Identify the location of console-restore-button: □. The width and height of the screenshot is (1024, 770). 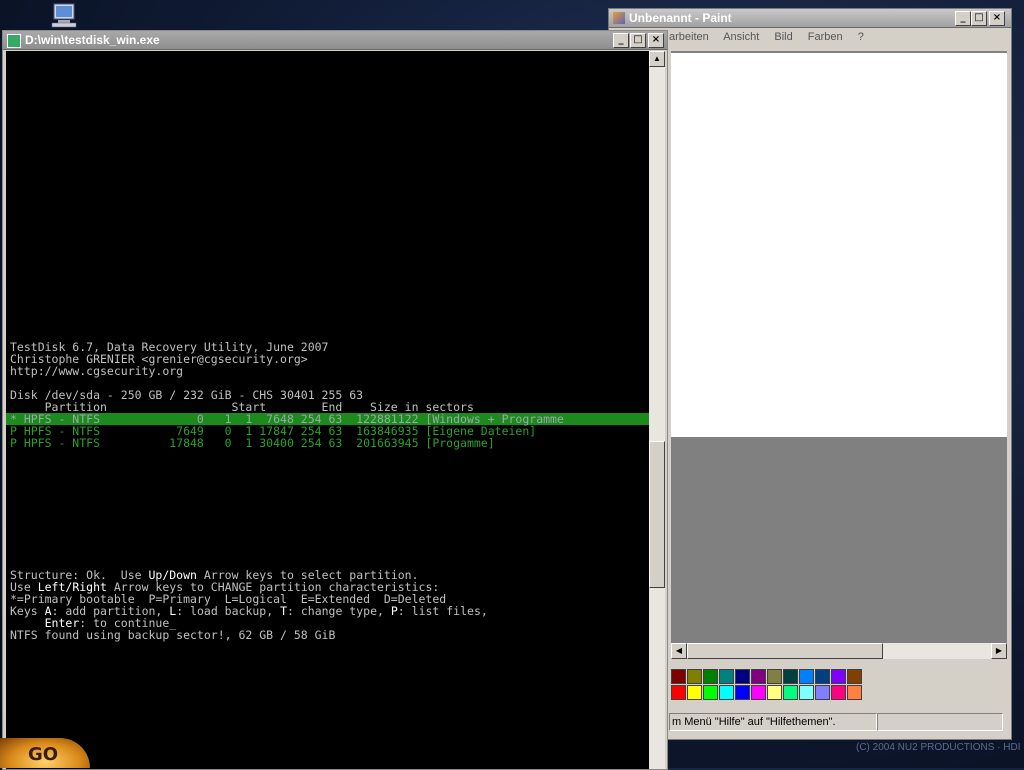
(638, 40).